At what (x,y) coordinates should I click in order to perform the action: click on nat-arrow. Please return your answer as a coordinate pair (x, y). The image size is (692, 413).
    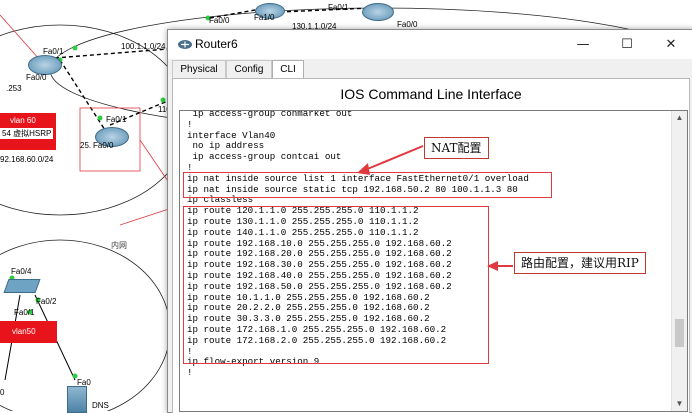
    Looking at the image, I should click on (394, 158).